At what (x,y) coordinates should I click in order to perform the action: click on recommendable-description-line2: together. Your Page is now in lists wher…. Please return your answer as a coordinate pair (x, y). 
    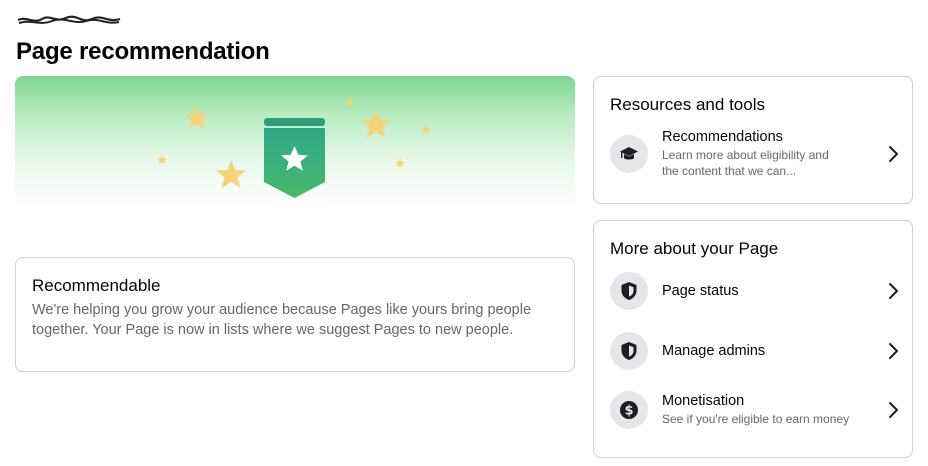
    Looking at the image, I should click on (273, 330).